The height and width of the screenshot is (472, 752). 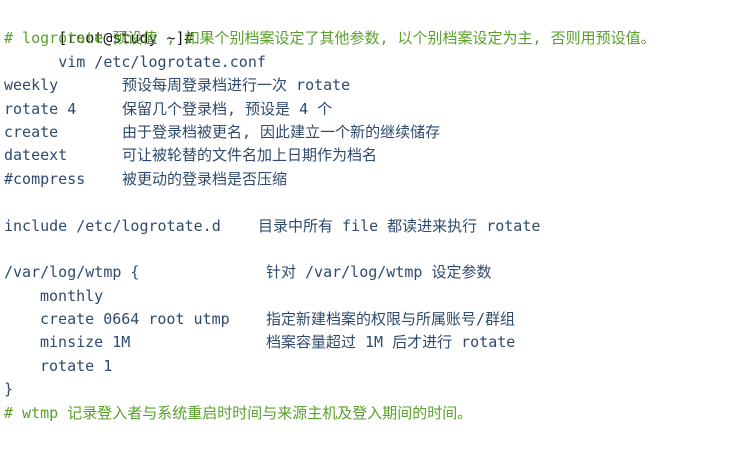 I want to click on option-key: create, so click(x=31, y=131).